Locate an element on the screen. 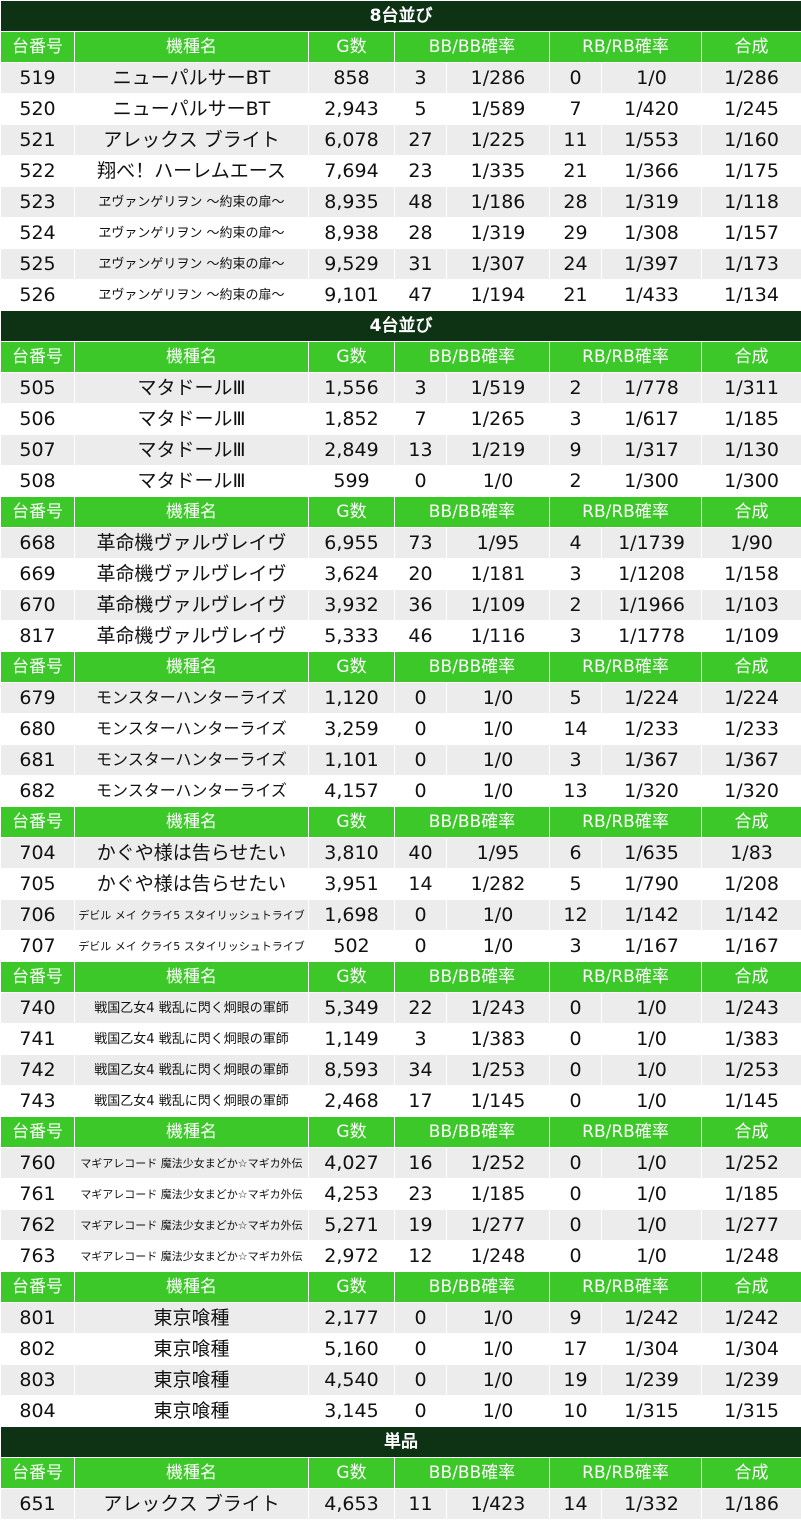 This screenshot has height=1520, width=801. cell-games: 4,157 is located at coordinates (351, 791).